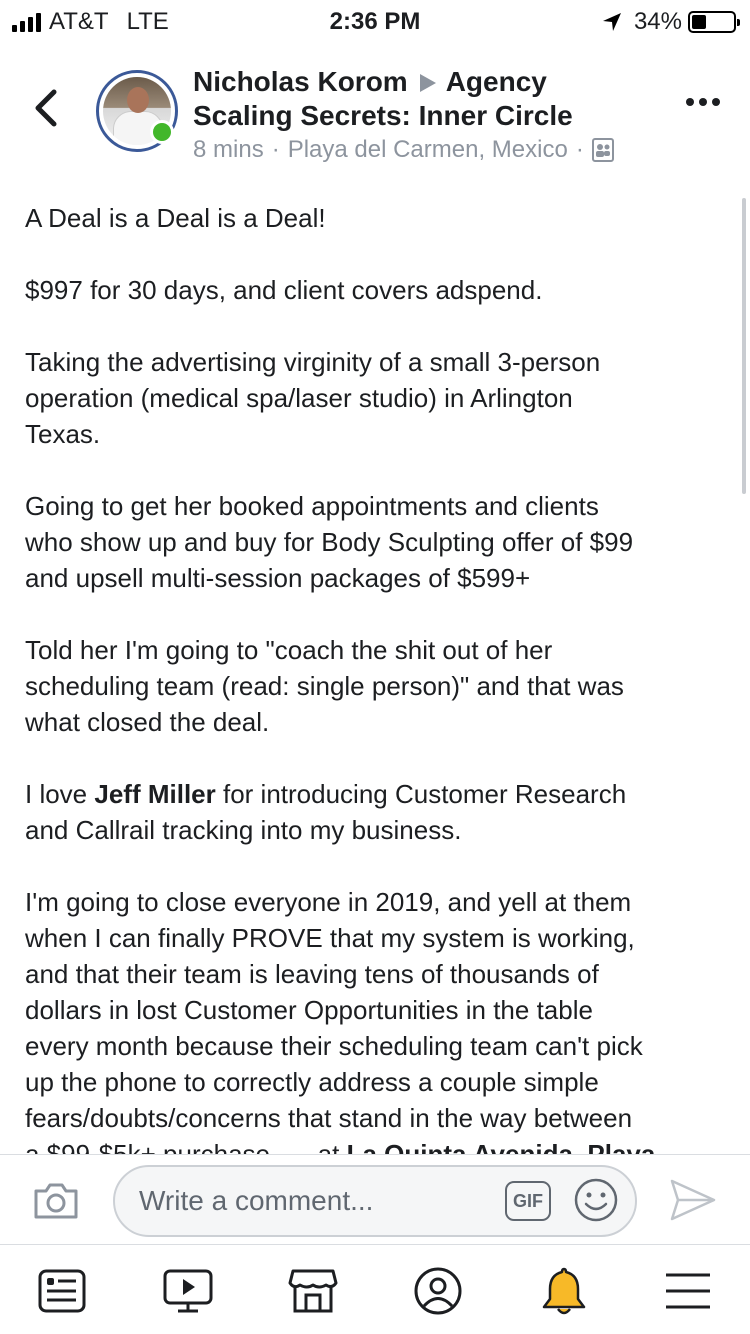  I want to click on author-name: Nicholas Korom, so click(300, 81).